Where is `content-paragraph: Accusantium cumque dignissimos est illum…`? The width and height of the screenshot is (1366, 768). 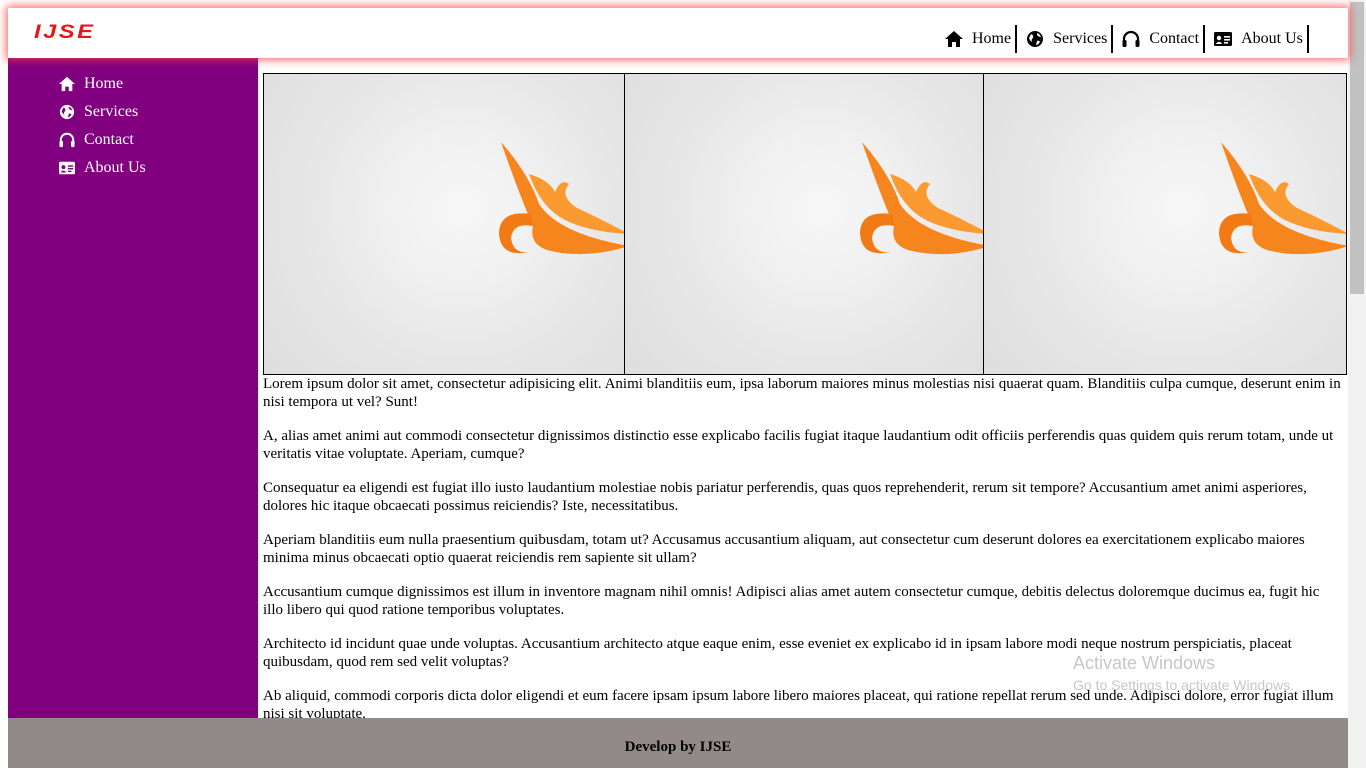 content-paragraph: Accusantium cumque dignissimos est illum… is located at coordinates (791, 601).